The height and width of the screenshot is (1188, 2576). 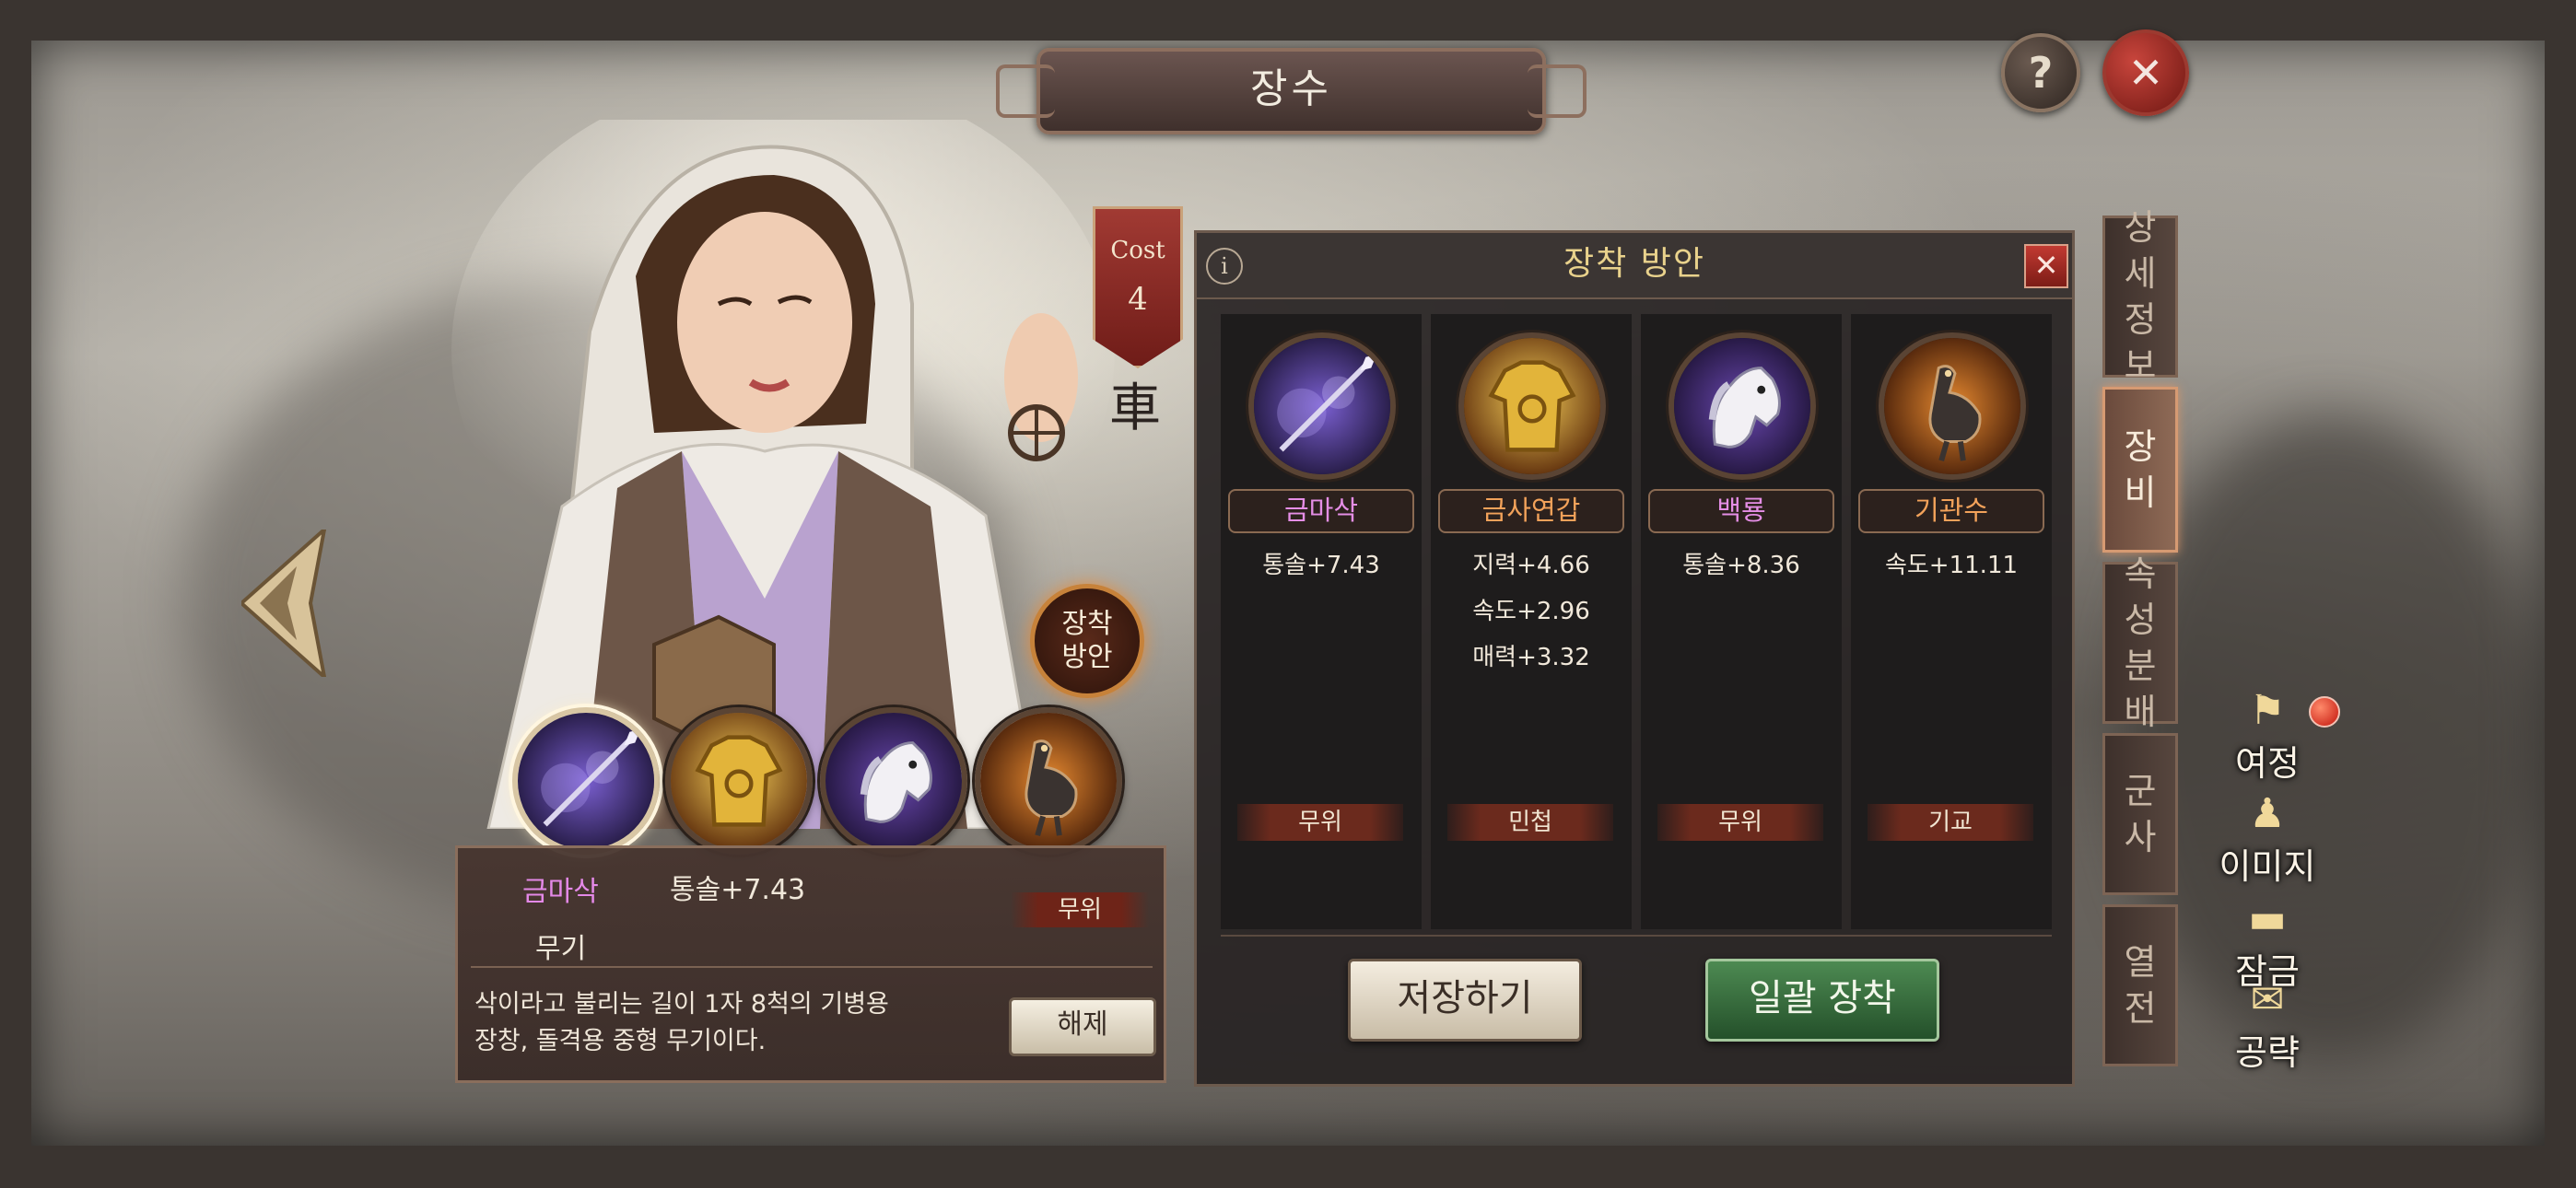 What do you see at coordinates (1951, 565) in the screenshot?
I see `item-stat-line: 속도+11.11` at bounding box center [1951, 565].